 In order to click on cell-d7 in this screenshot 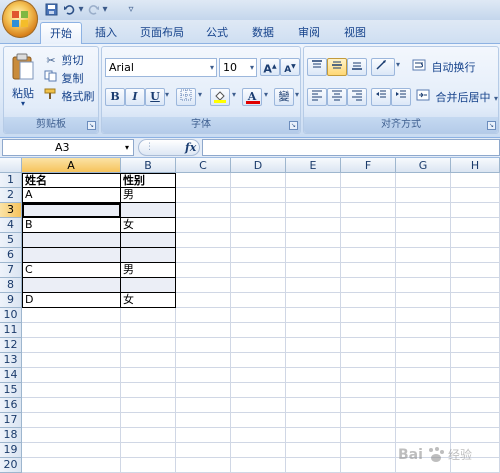, I will do `click(258, 270)`.